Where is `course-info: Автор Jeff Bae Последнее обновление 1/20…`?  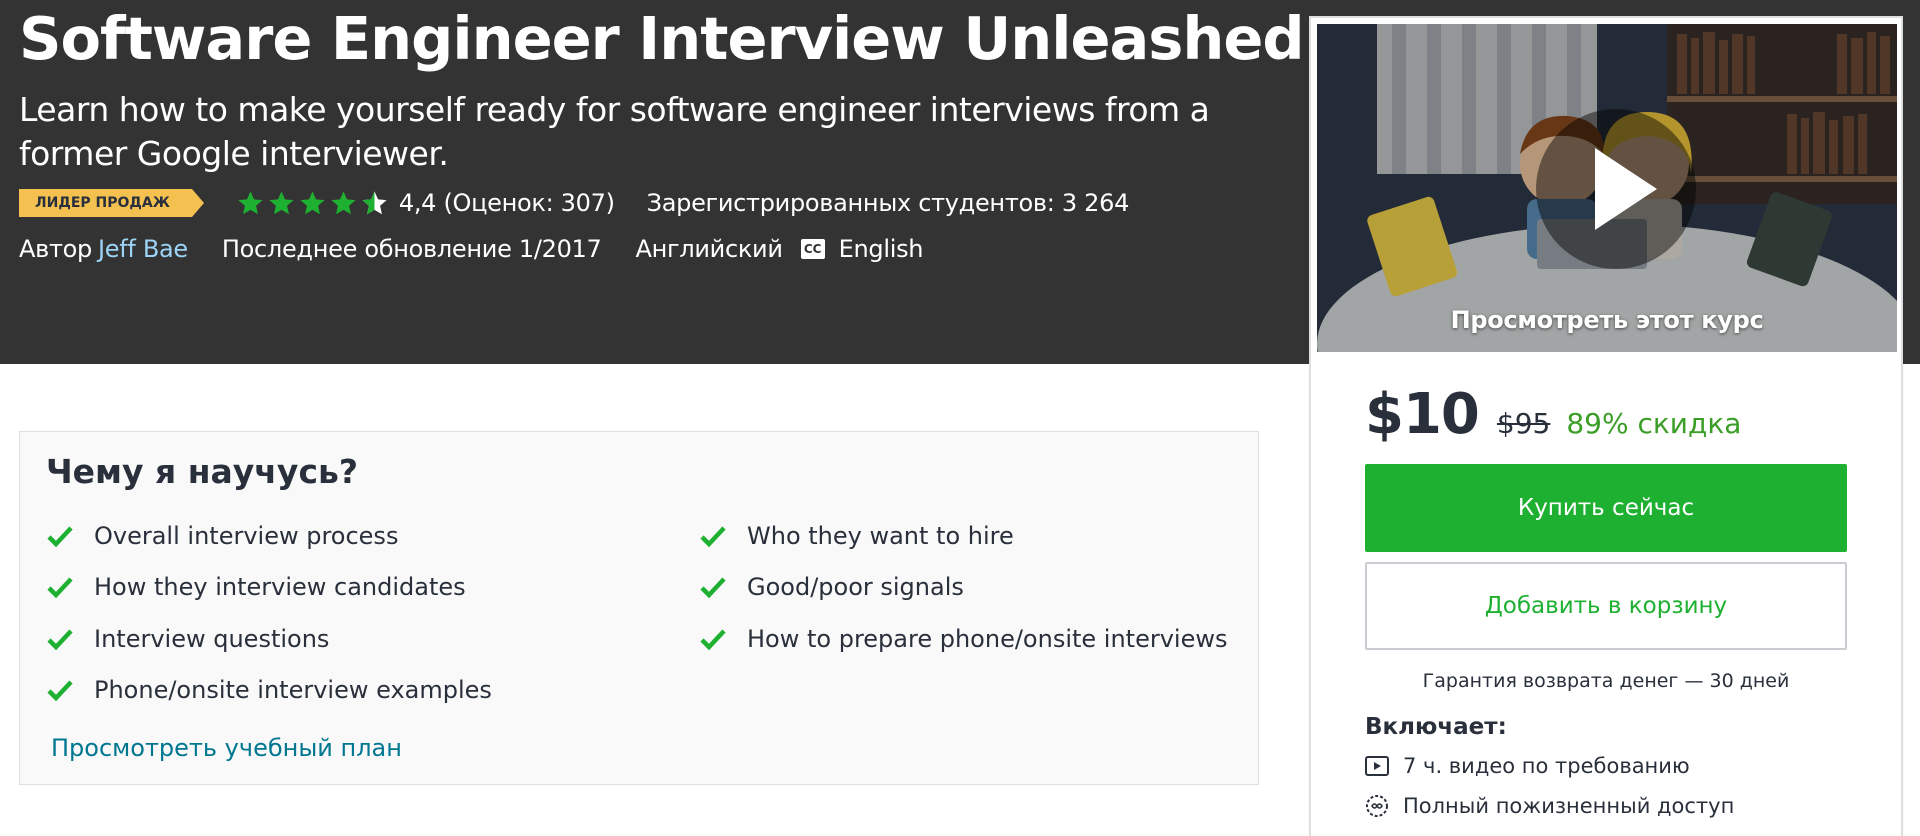
course-info: Автор Jeff Bae Последнее обновление 1/20… is located at coordinates (471, 249).